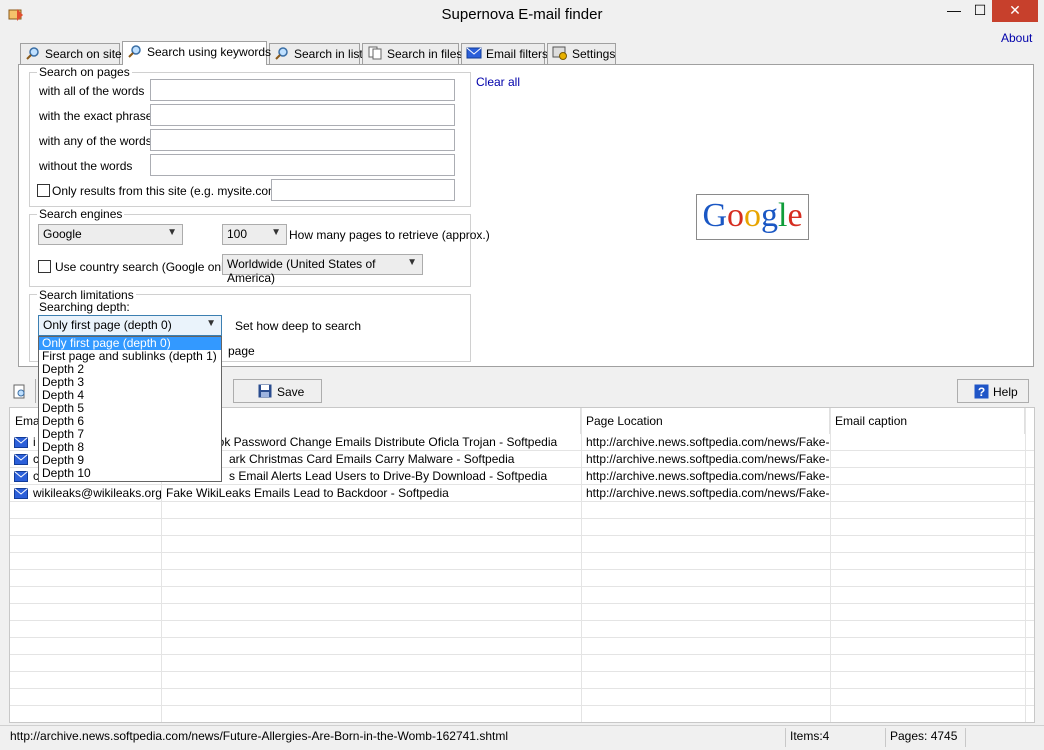 This screenshot has height=750, width=1044. Describe the element at coordinates (265, 391) in the screenshot. I see `floppy-icon` at that location.